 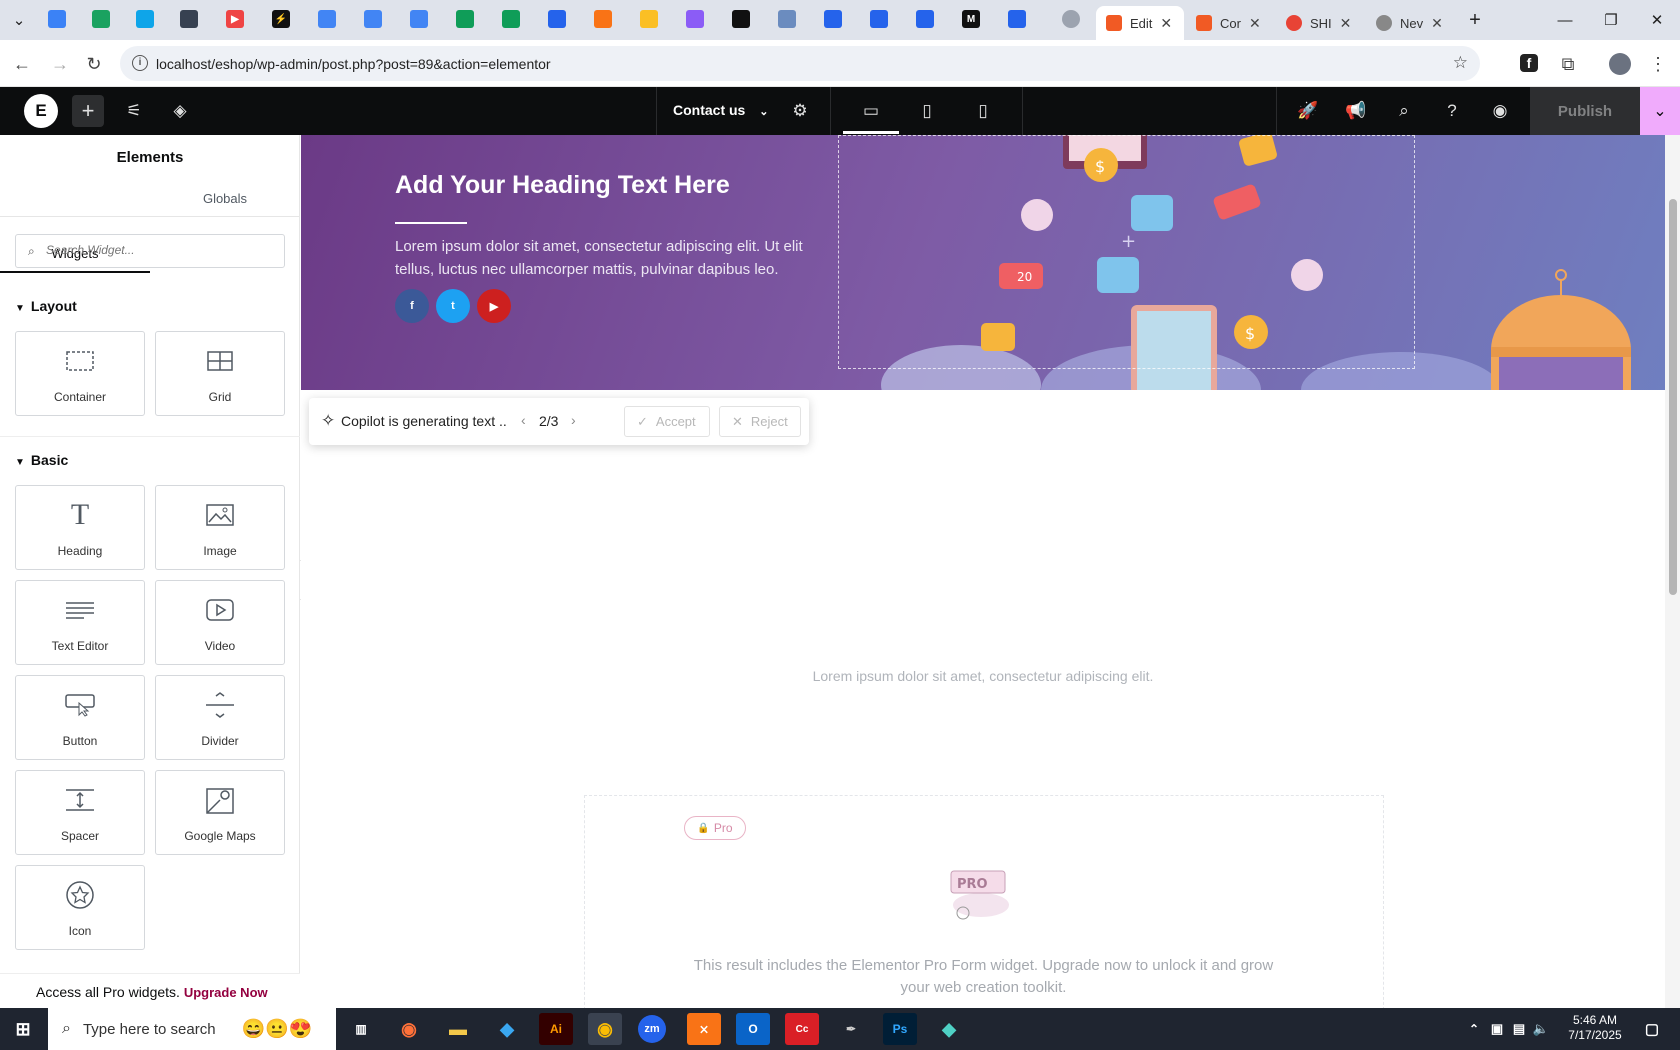 I want to click on page-settings-gear-icon: ⚙, so click(x=800, y=111).